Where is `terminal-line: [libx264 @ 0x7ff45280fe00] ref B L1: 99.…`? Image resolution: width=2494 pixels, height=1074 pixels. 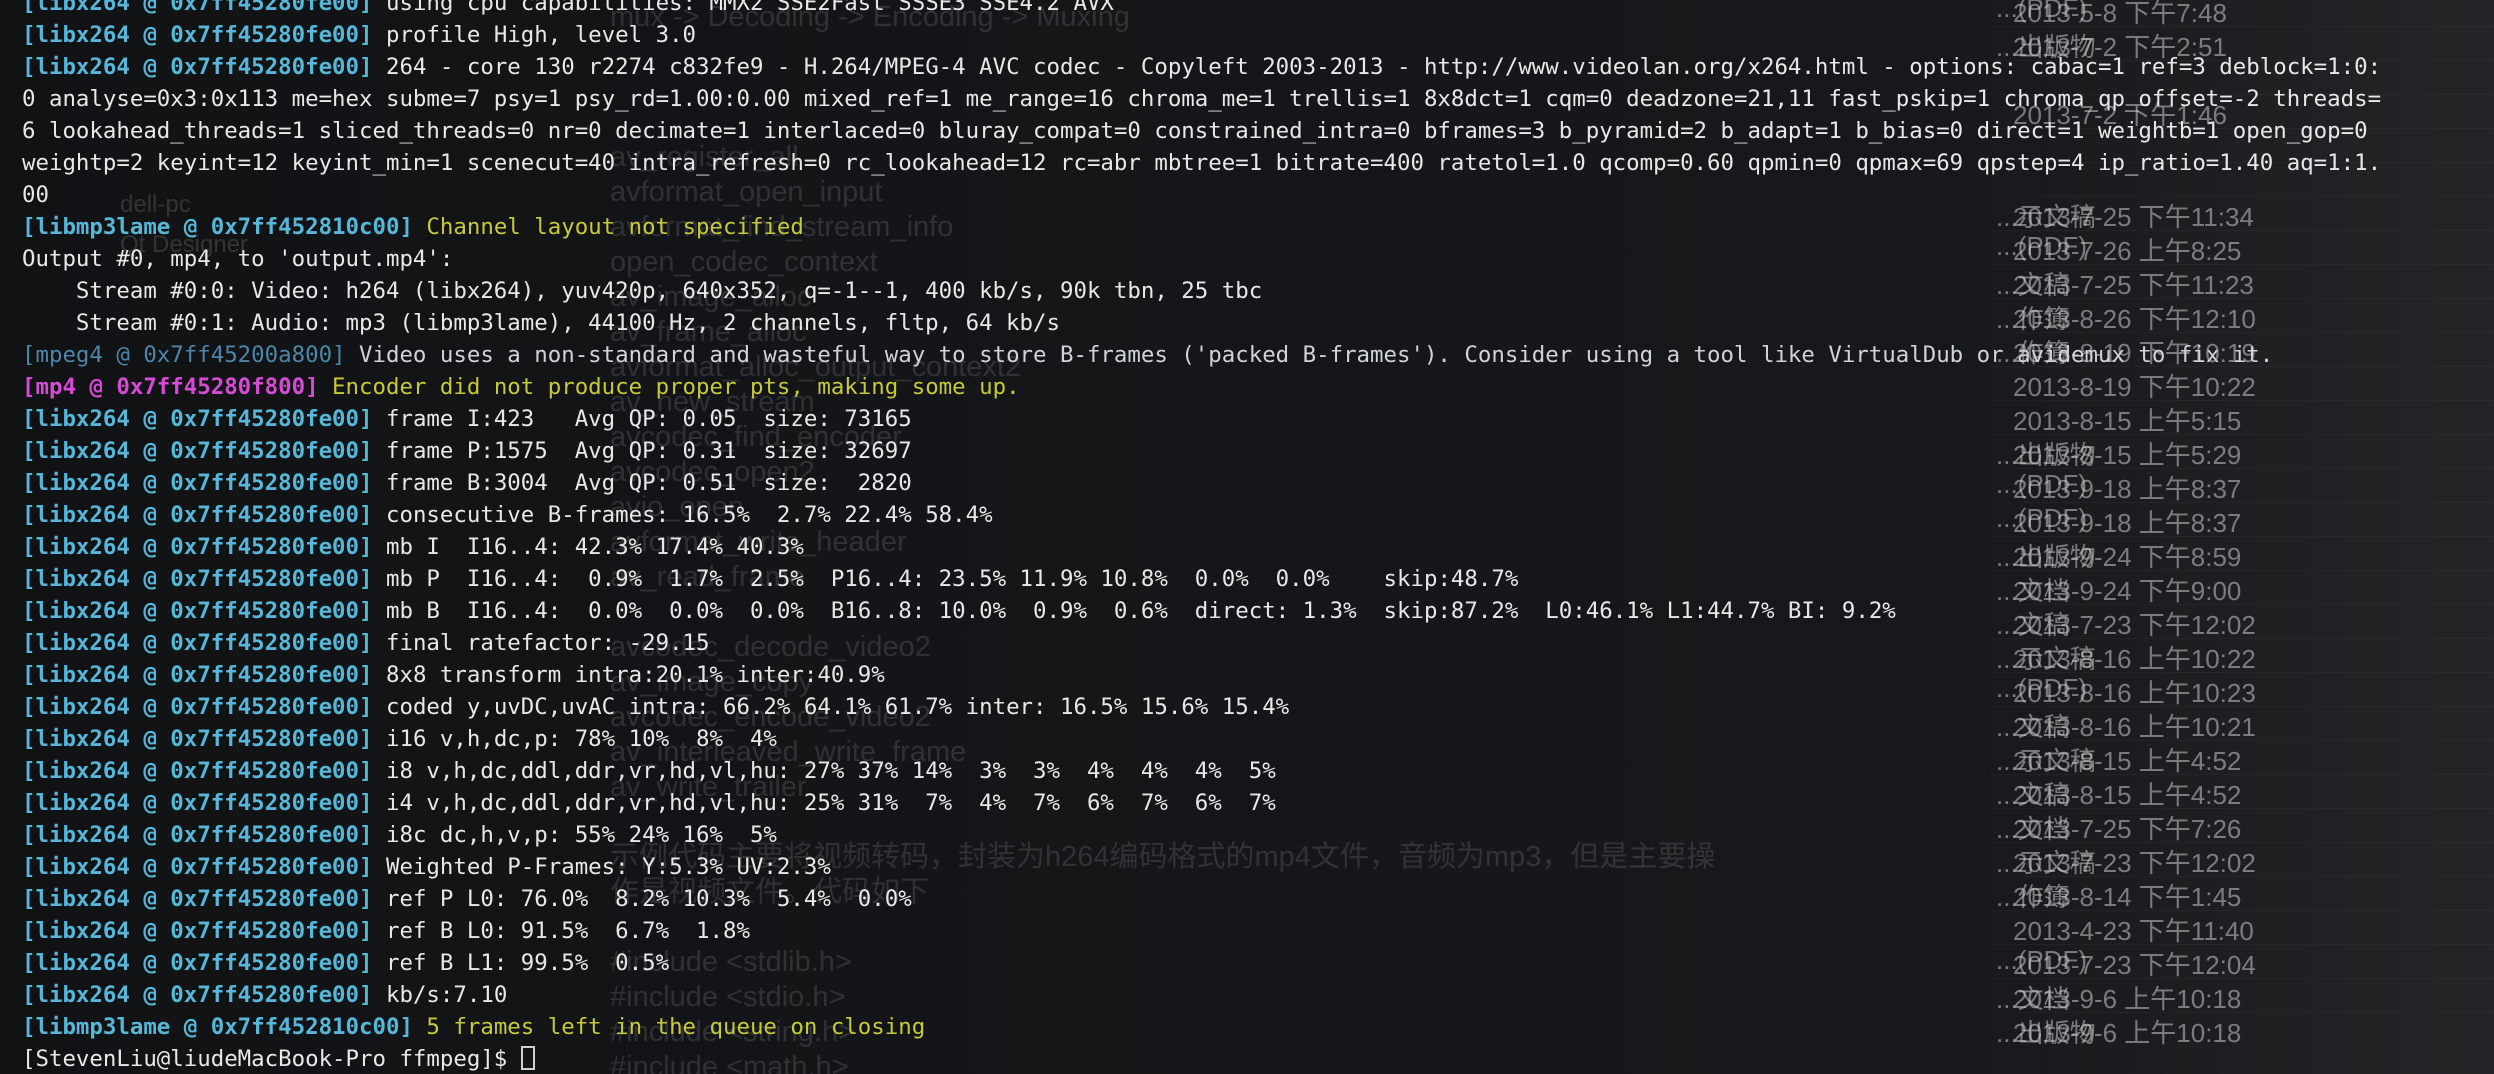 terminal-line: [libx264 @ 0x7ff45280fe00] ref B L1: 99.… is located at coordinates (1258, 963).